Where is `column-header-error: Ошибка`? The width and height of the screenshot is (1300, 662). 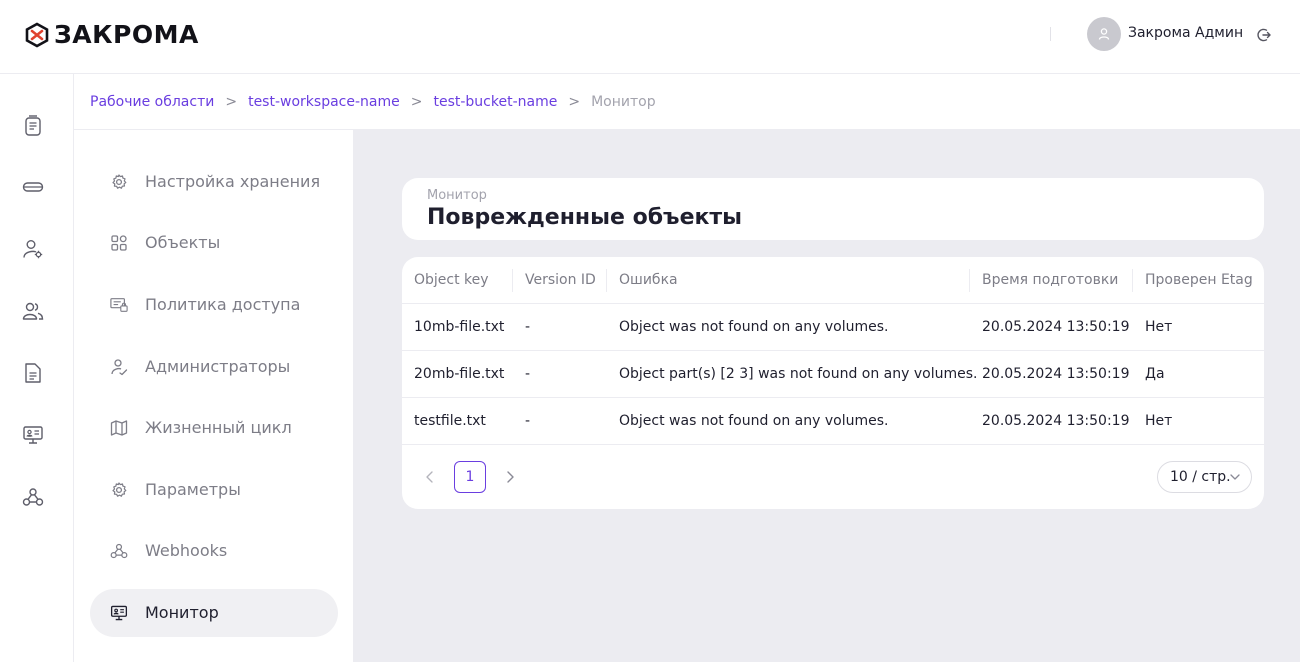
column-header-error: Ошибка is located at coordinates (648, 280).